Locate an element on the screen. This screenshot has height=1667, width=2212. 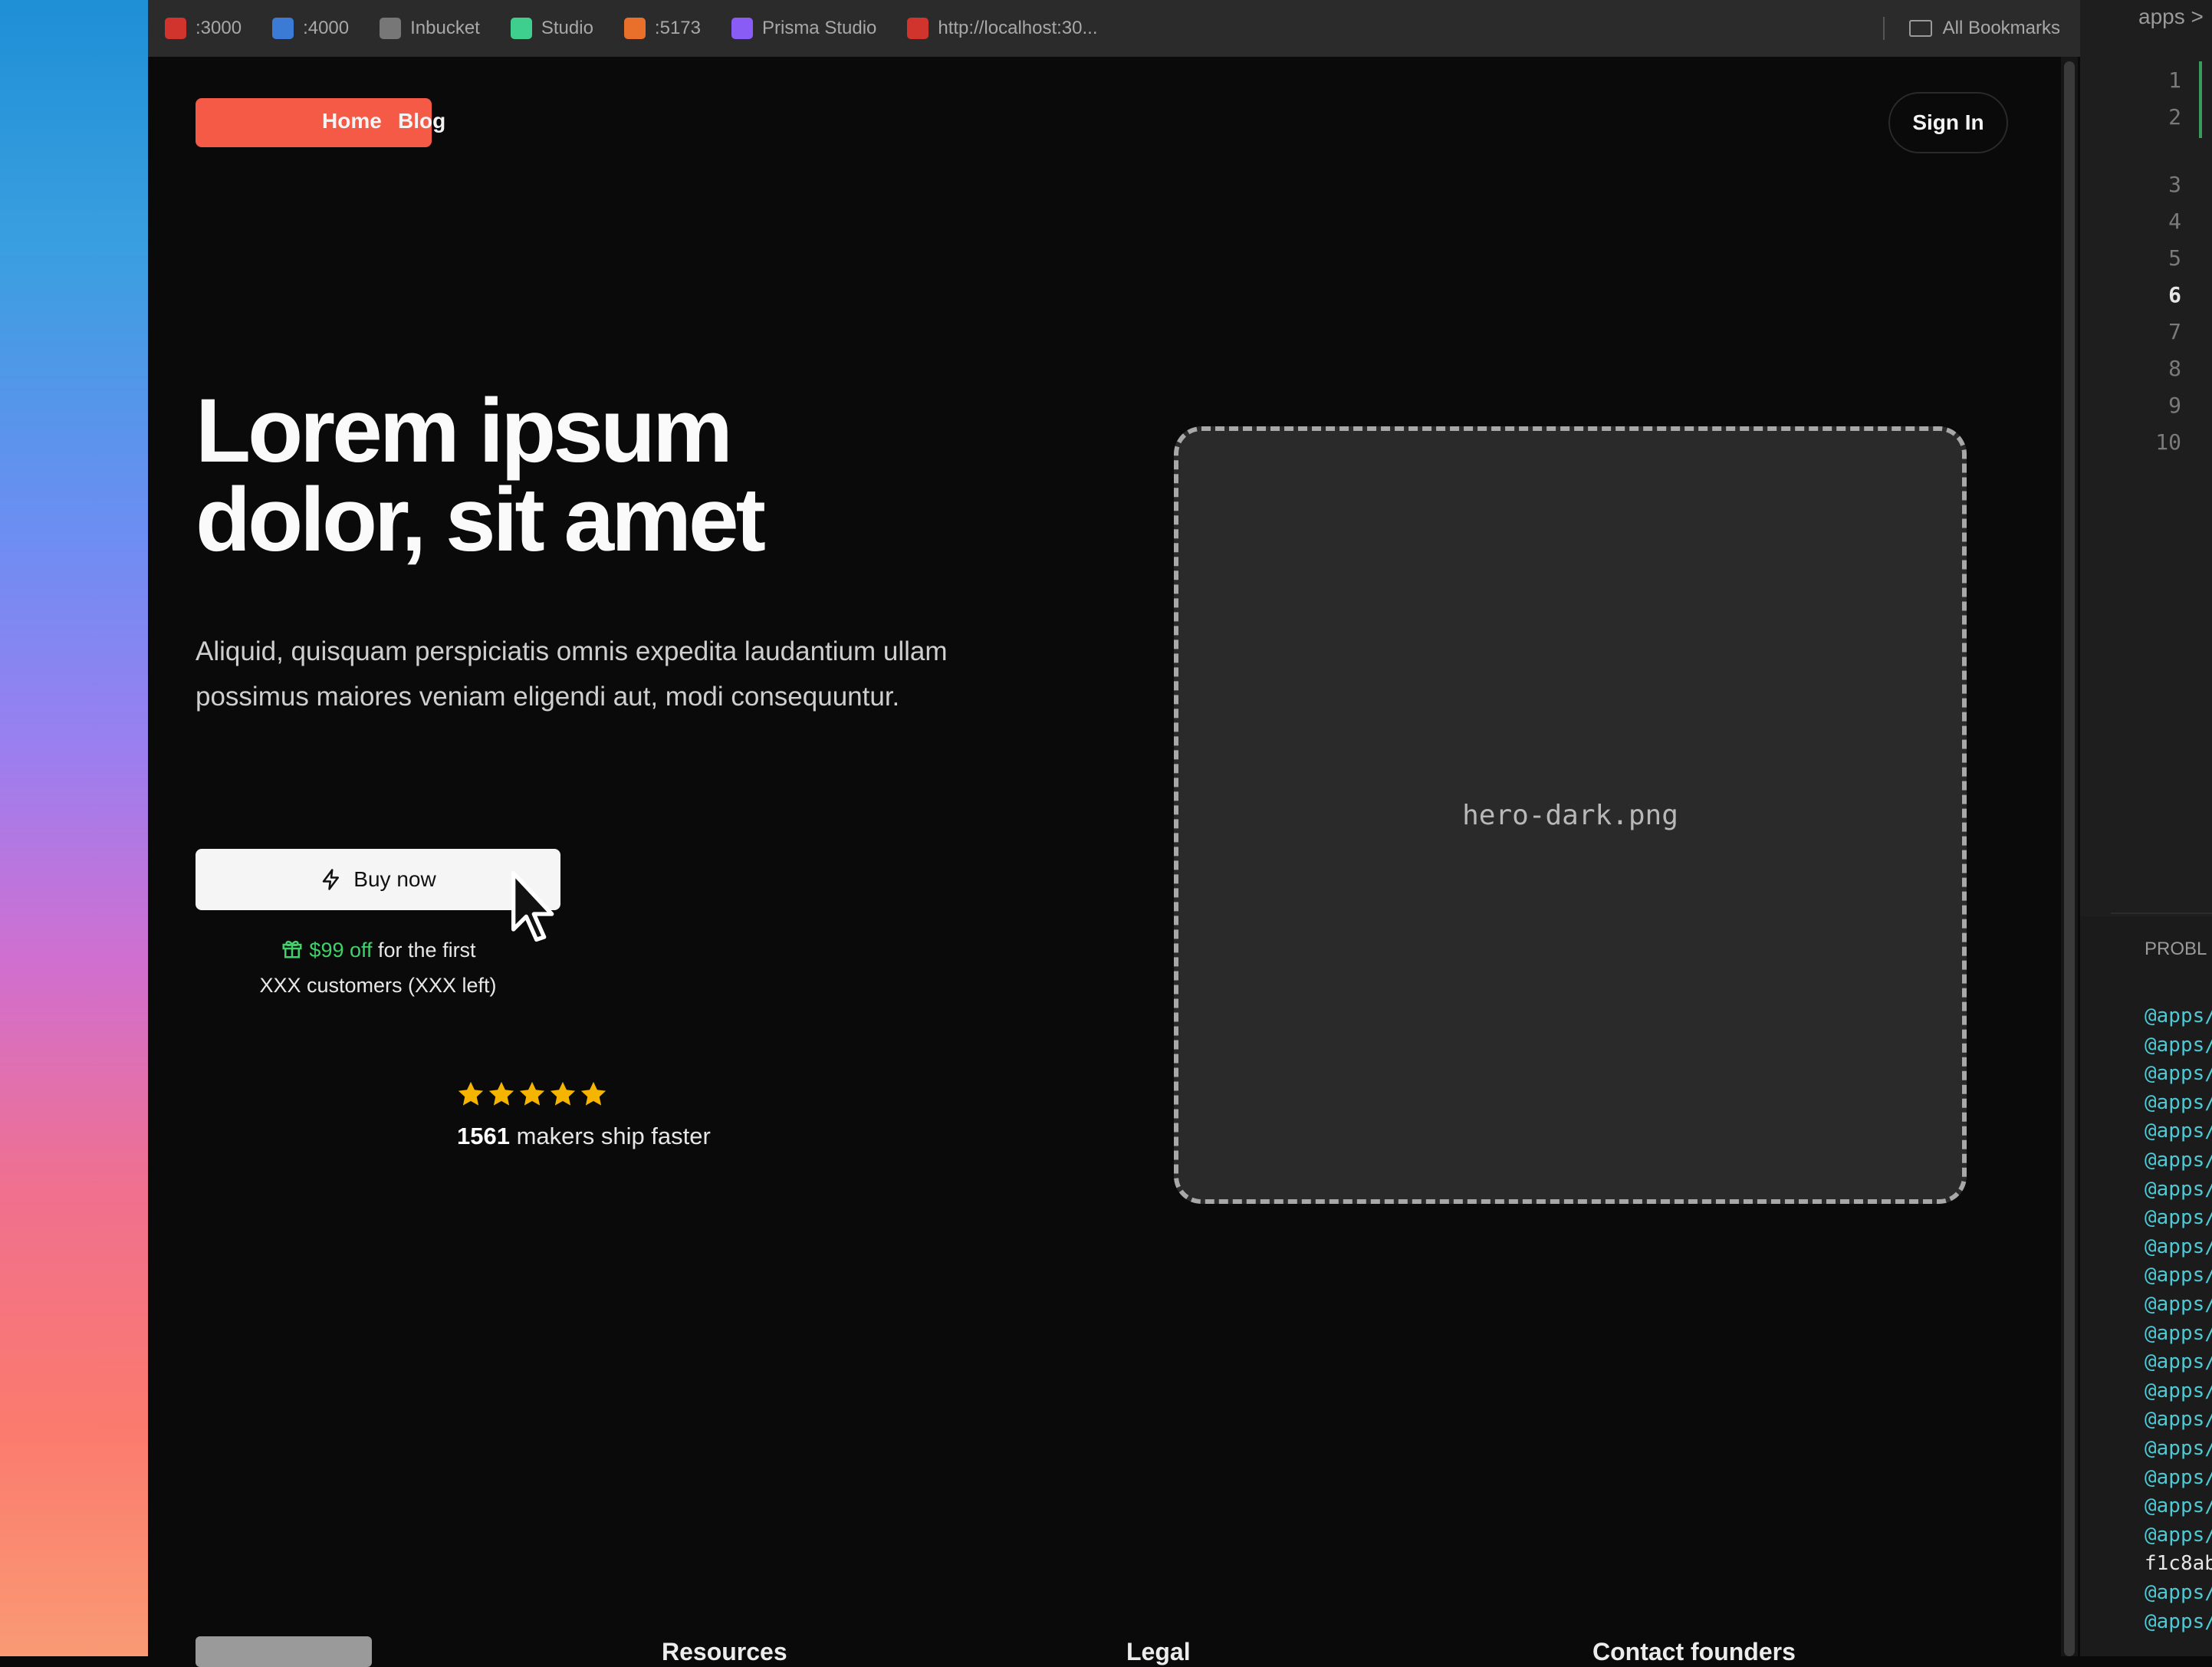
page-scrollbar is located at coordinates (2069, 856).